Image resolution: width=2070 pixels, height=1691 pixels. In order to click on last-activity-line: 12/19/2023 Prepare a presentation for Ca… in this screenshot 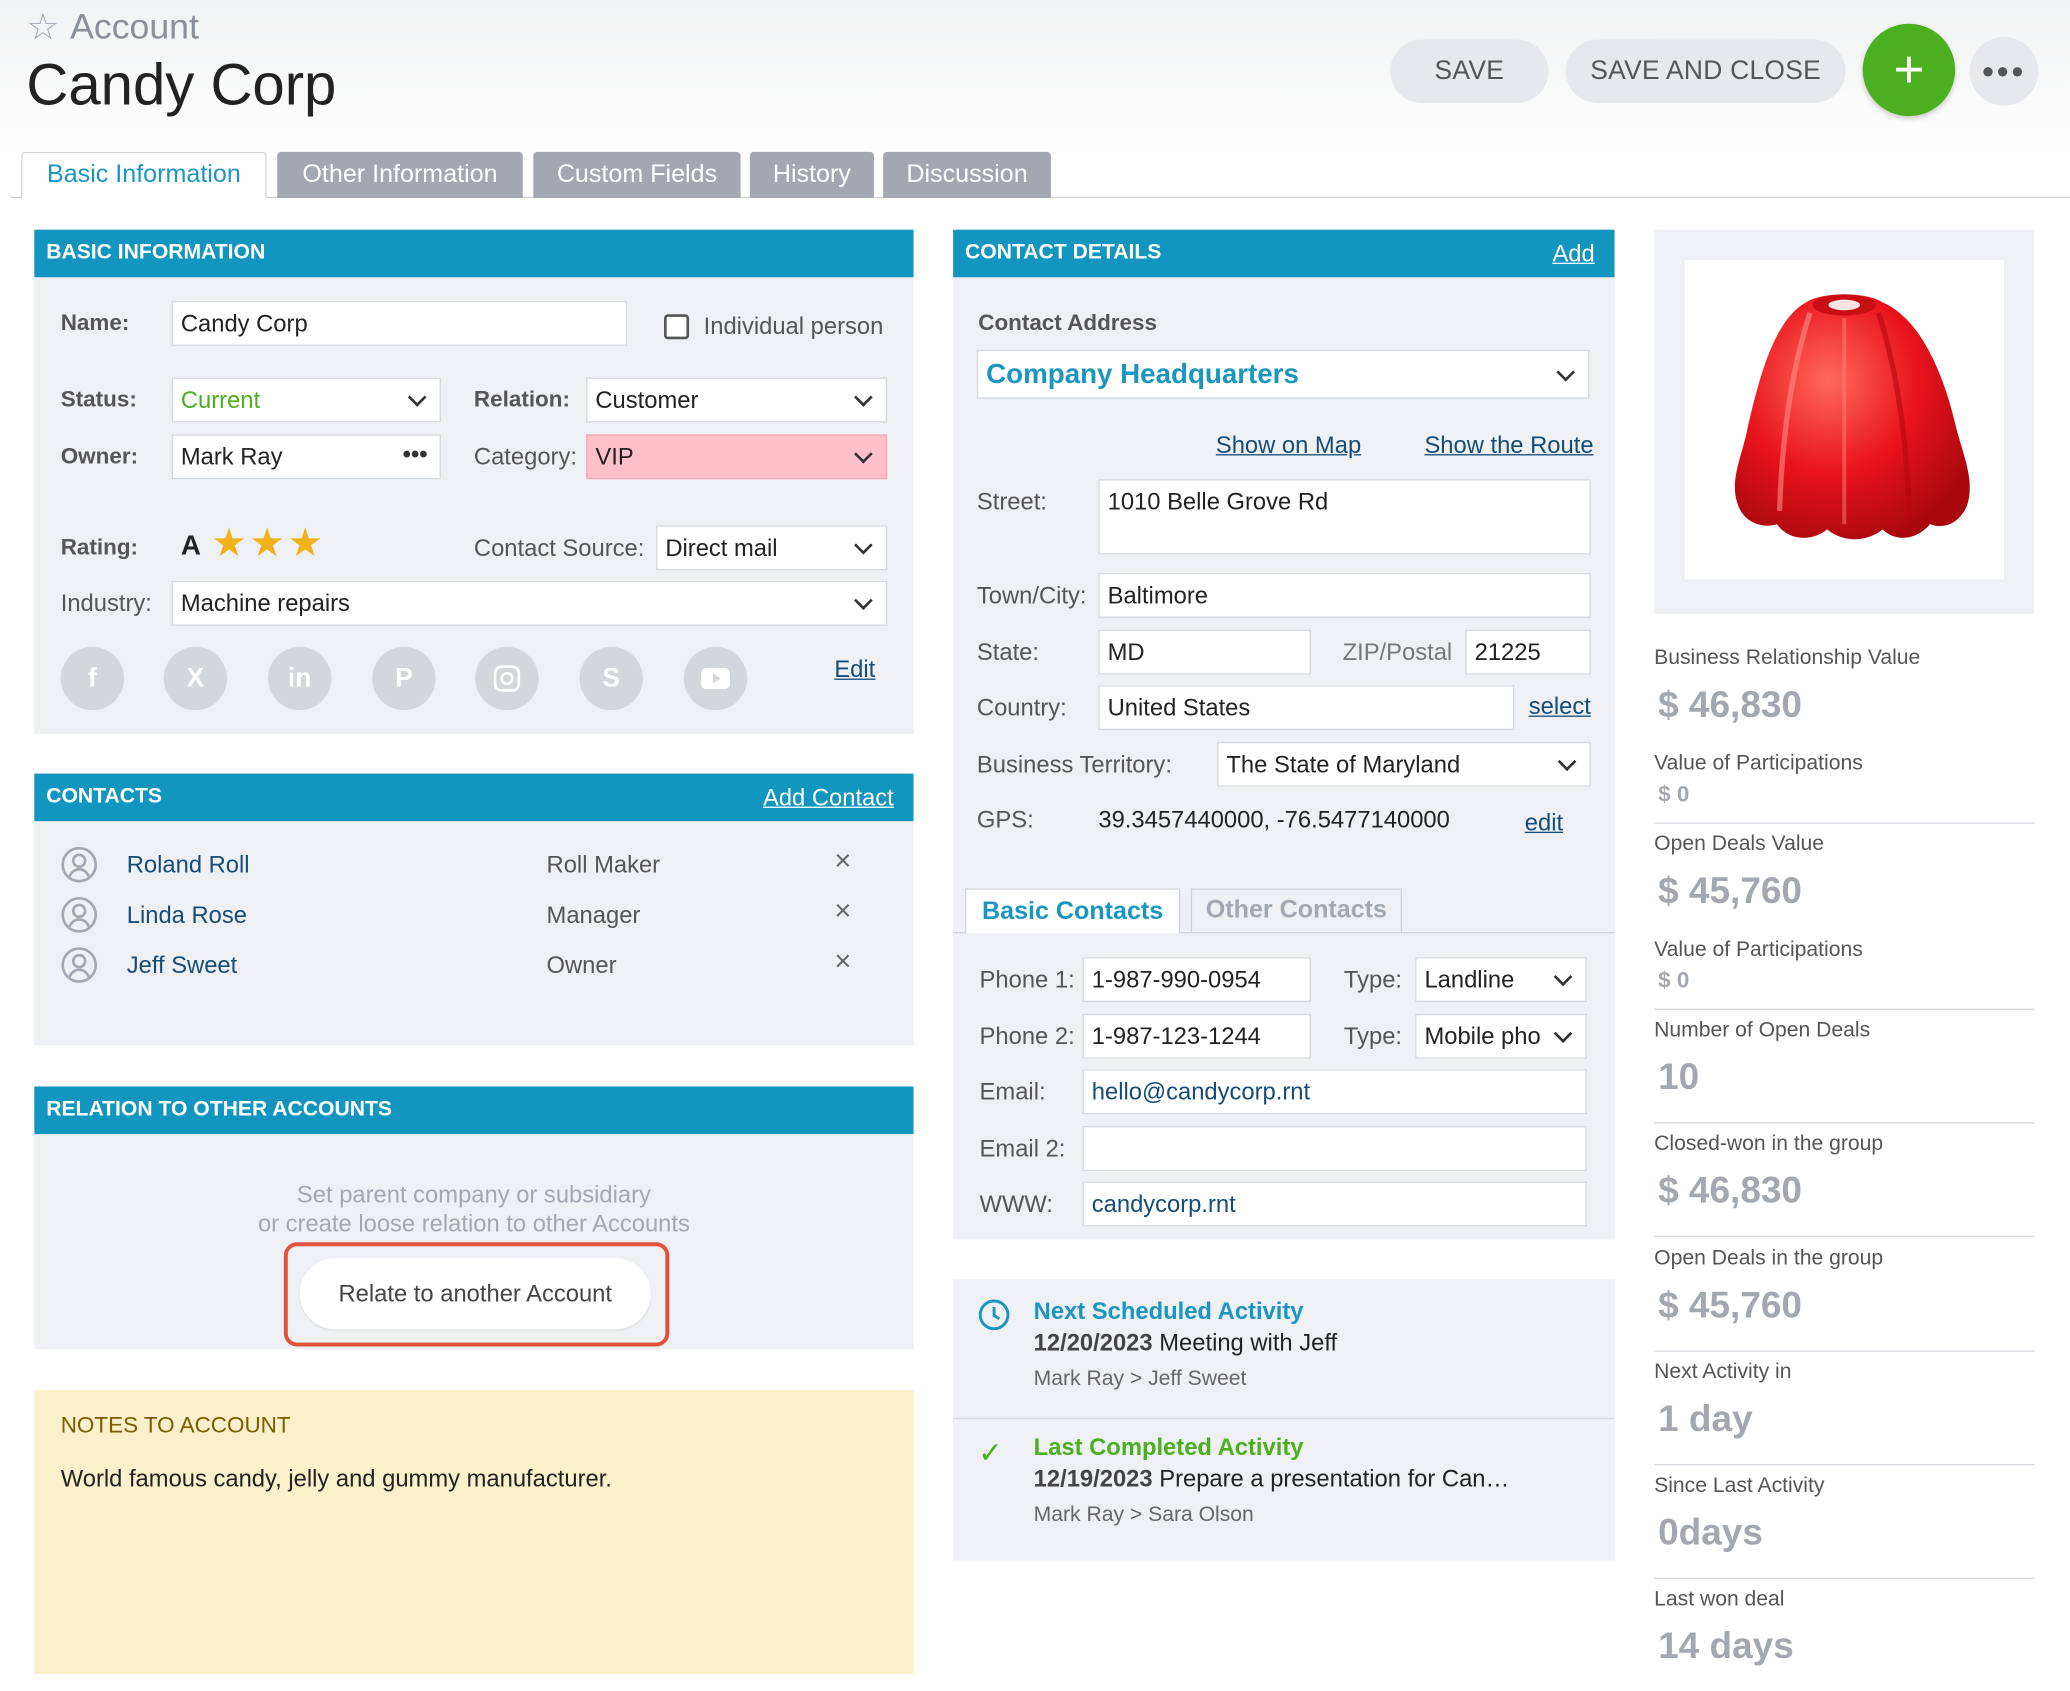, I will do `click(1272, 1479)`.